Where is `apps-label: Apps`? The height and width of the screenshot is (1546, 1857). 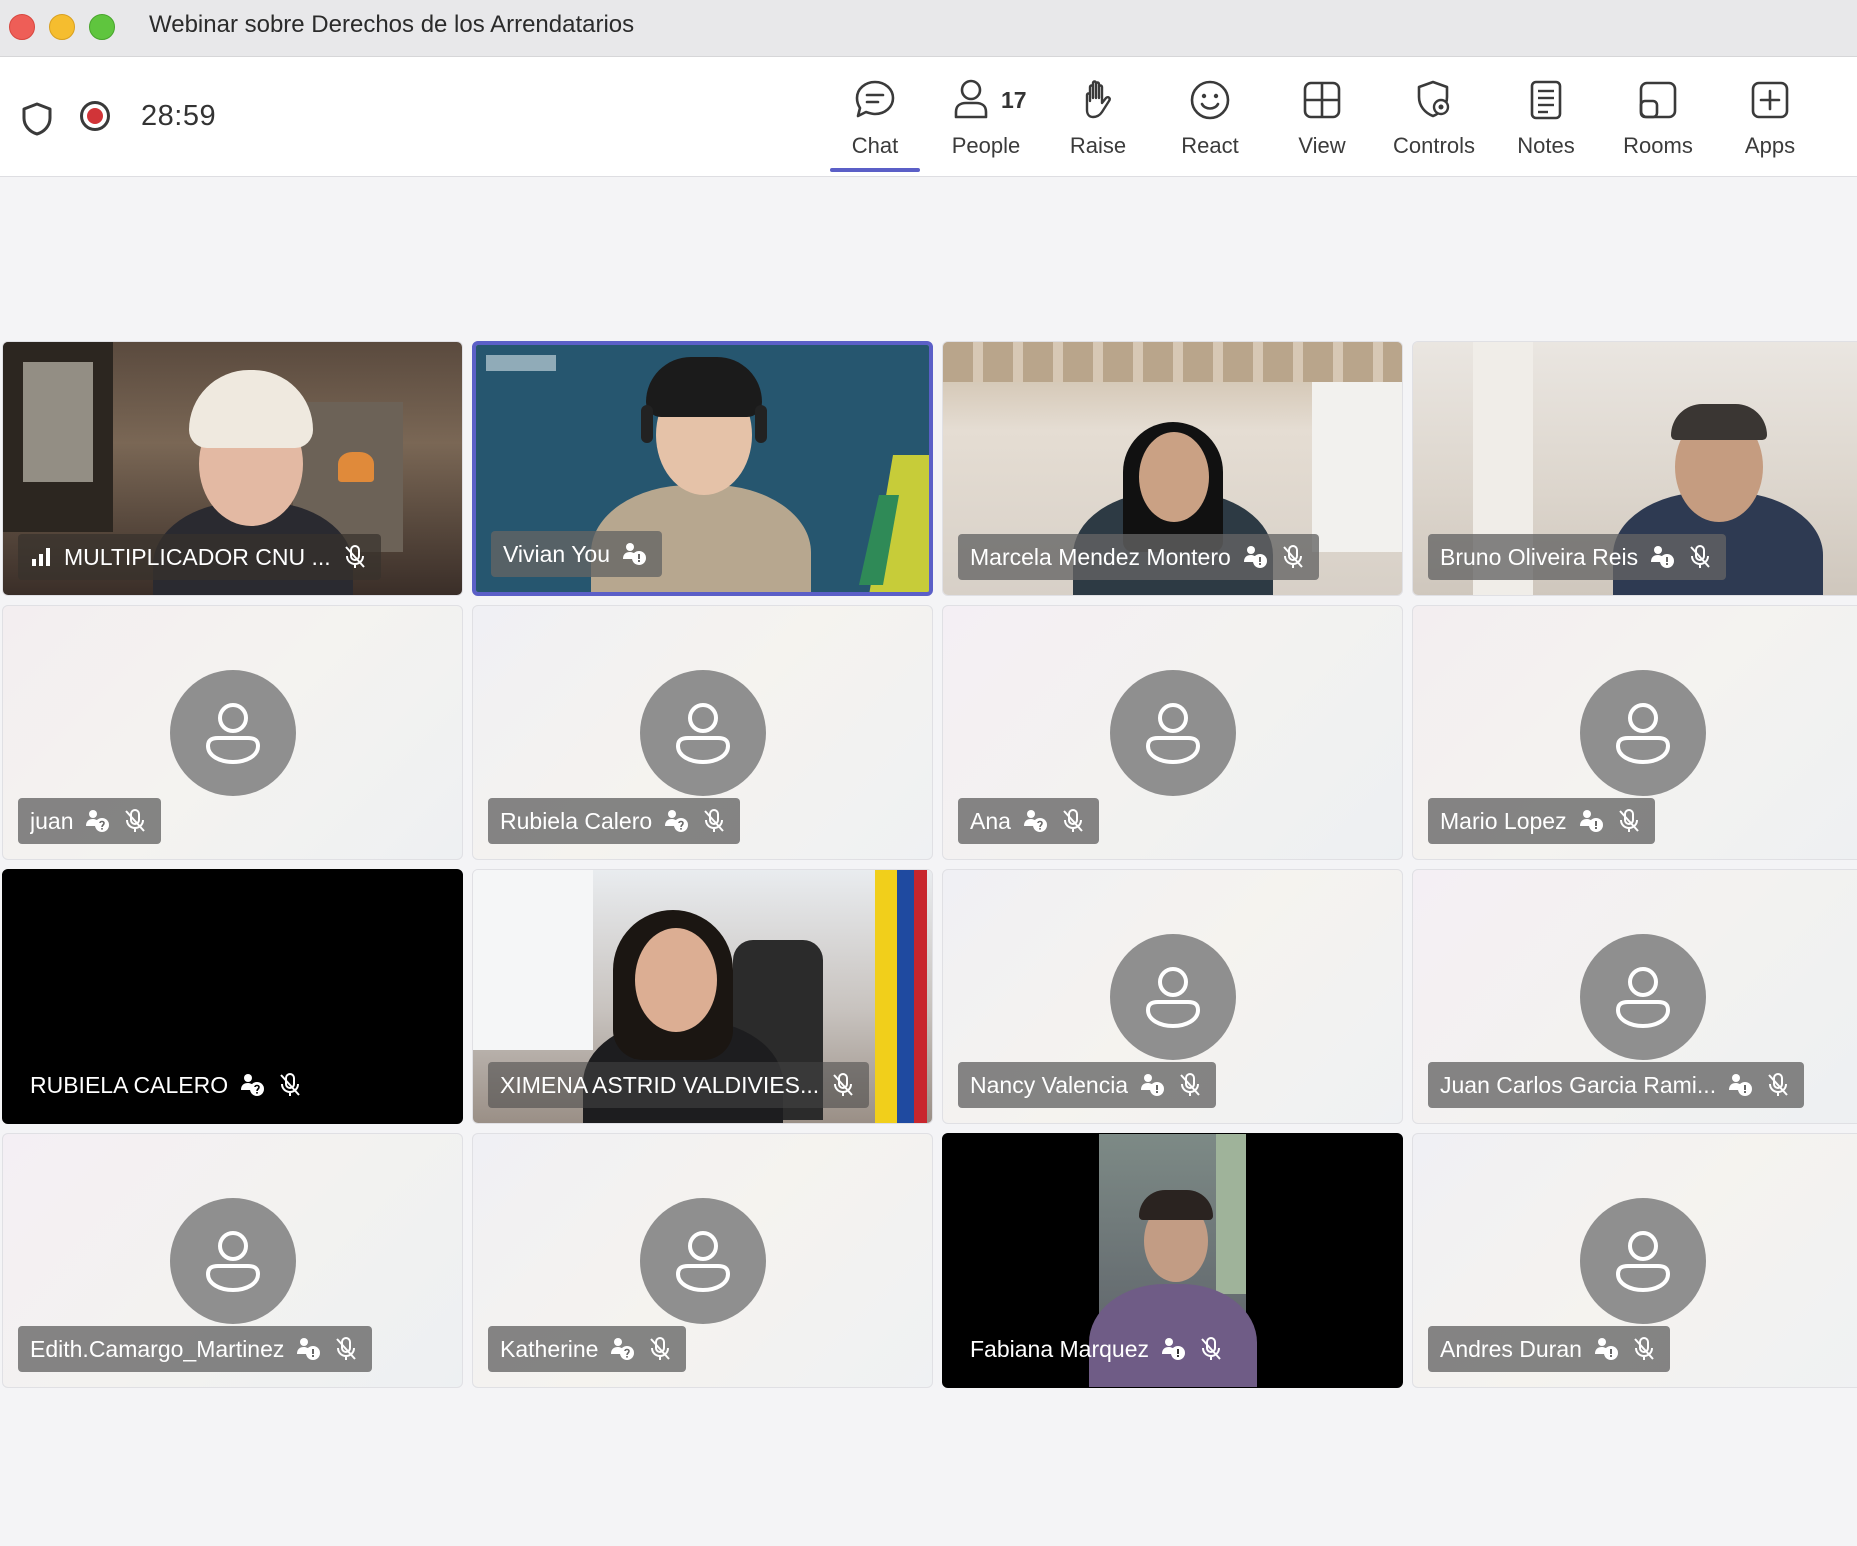
apps-label: Apps is located at coordinates (1770, 145).